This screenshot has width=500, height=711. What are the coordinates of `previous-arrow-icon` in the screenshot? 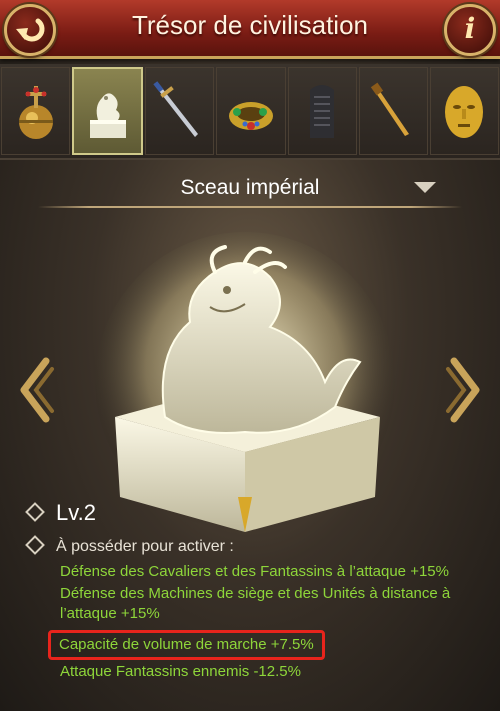 It's located at (36, 390).